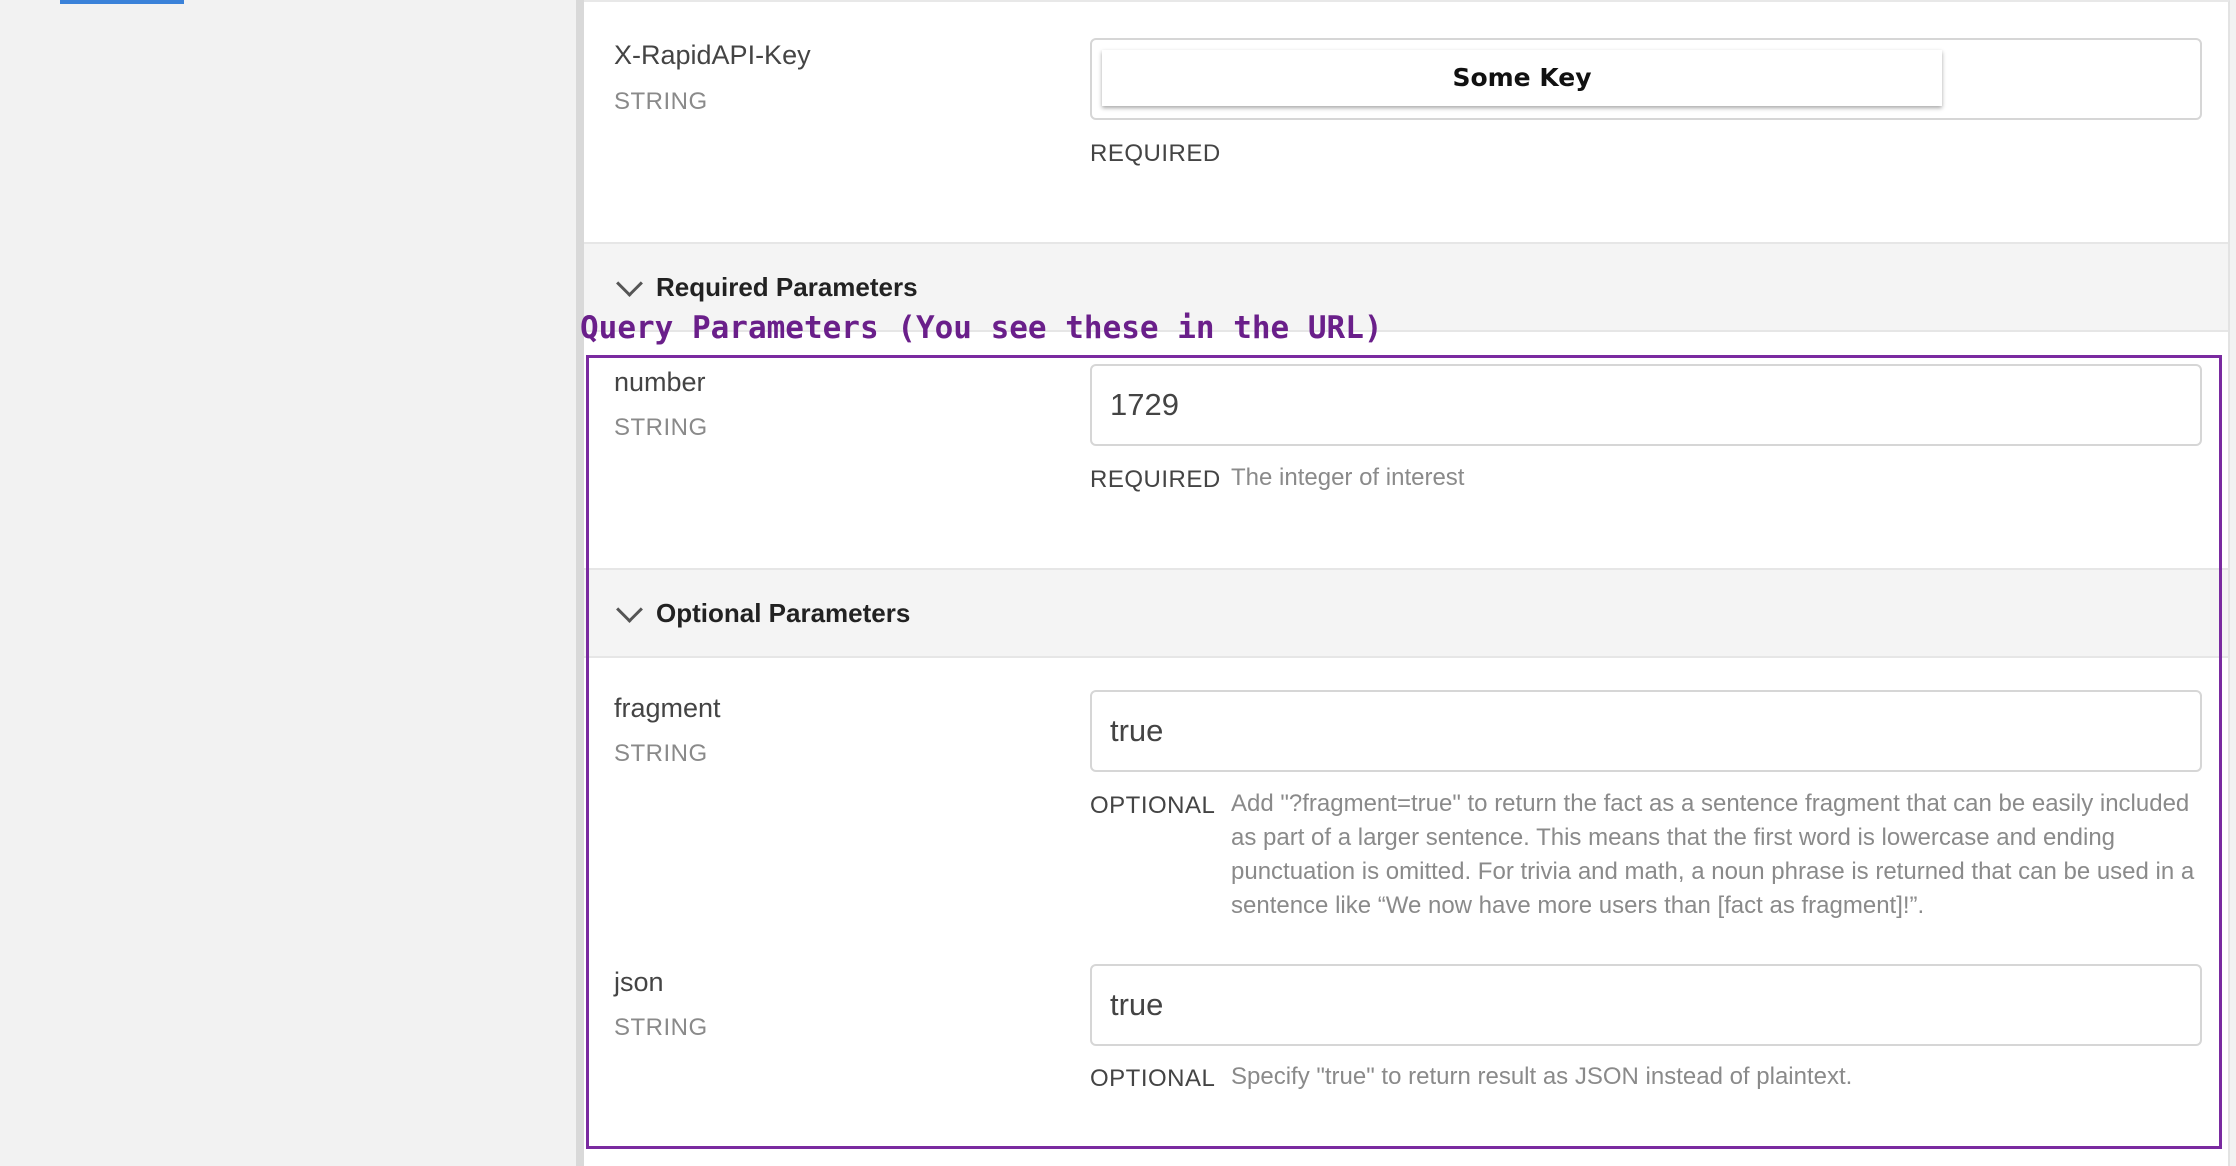 This screenshot has width=2236, height=1166. I want to click on param-name: number, so click(660, 382).